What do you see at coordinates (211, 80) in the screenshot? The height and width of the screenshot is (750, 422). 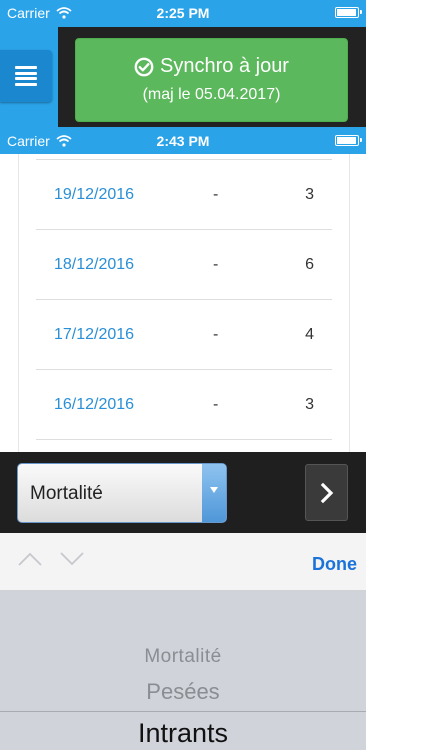 I see `sync-status-badge: Synchro à jour (maj le 05.04.2017)` at bounding box center [211, 80].